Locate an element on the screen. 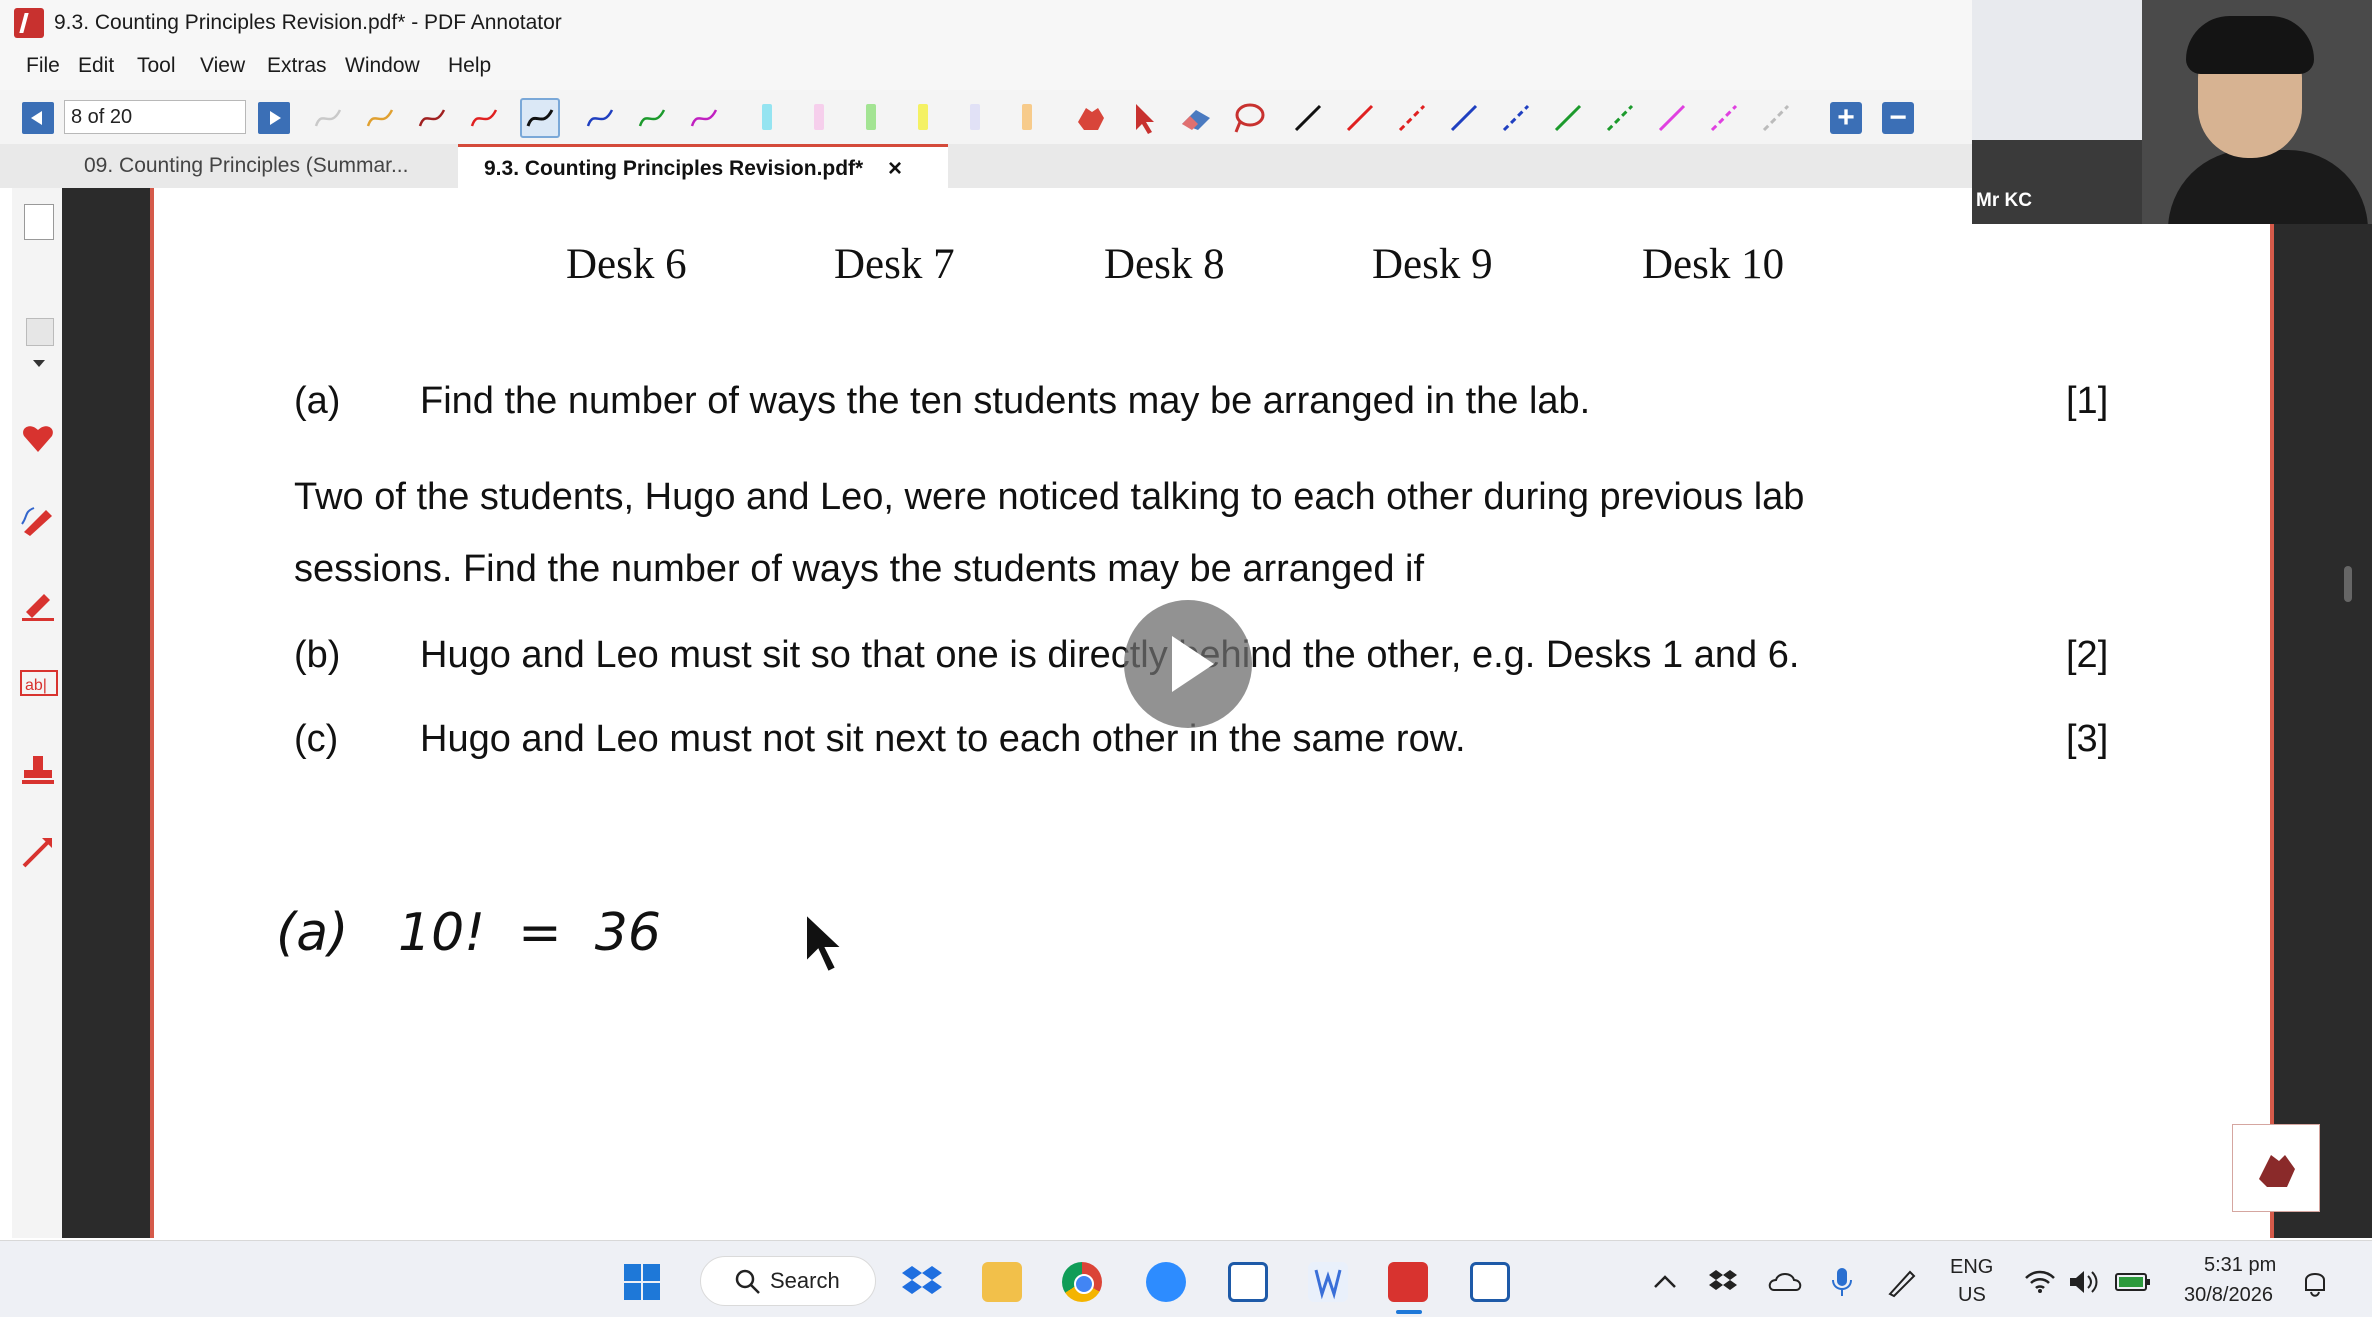 The height and width of the screenshot is (1317, 2372). close-tab-icon: × is located at coordinates (895, 169).